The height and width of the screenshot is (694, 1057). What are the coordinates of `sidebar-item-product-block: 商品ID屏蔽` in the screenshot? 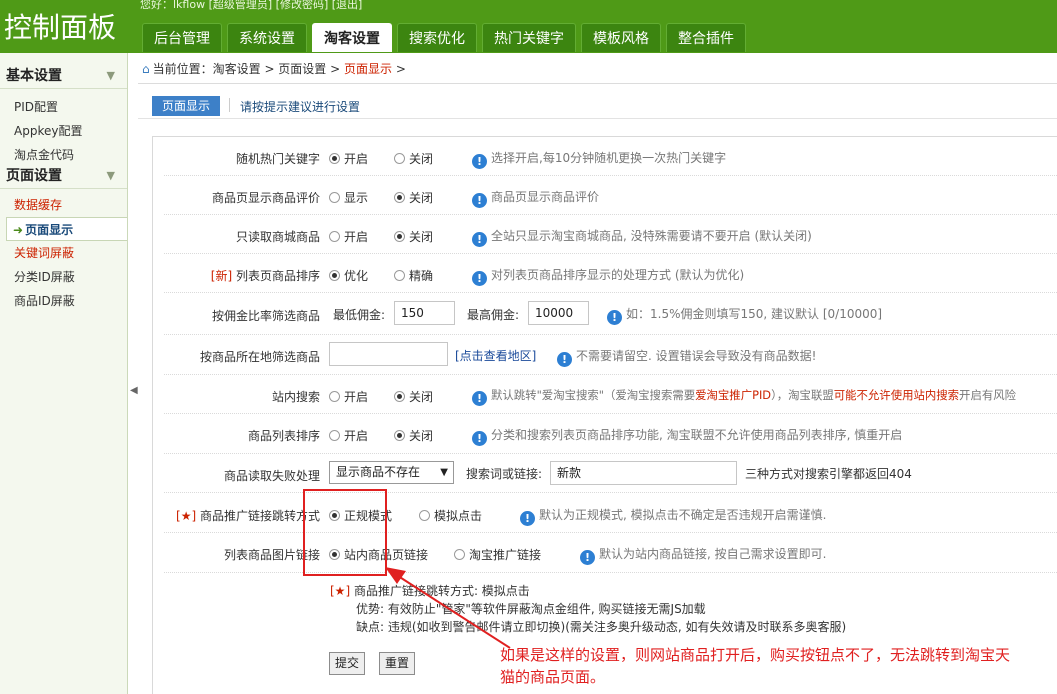 It's located at (63, 301).